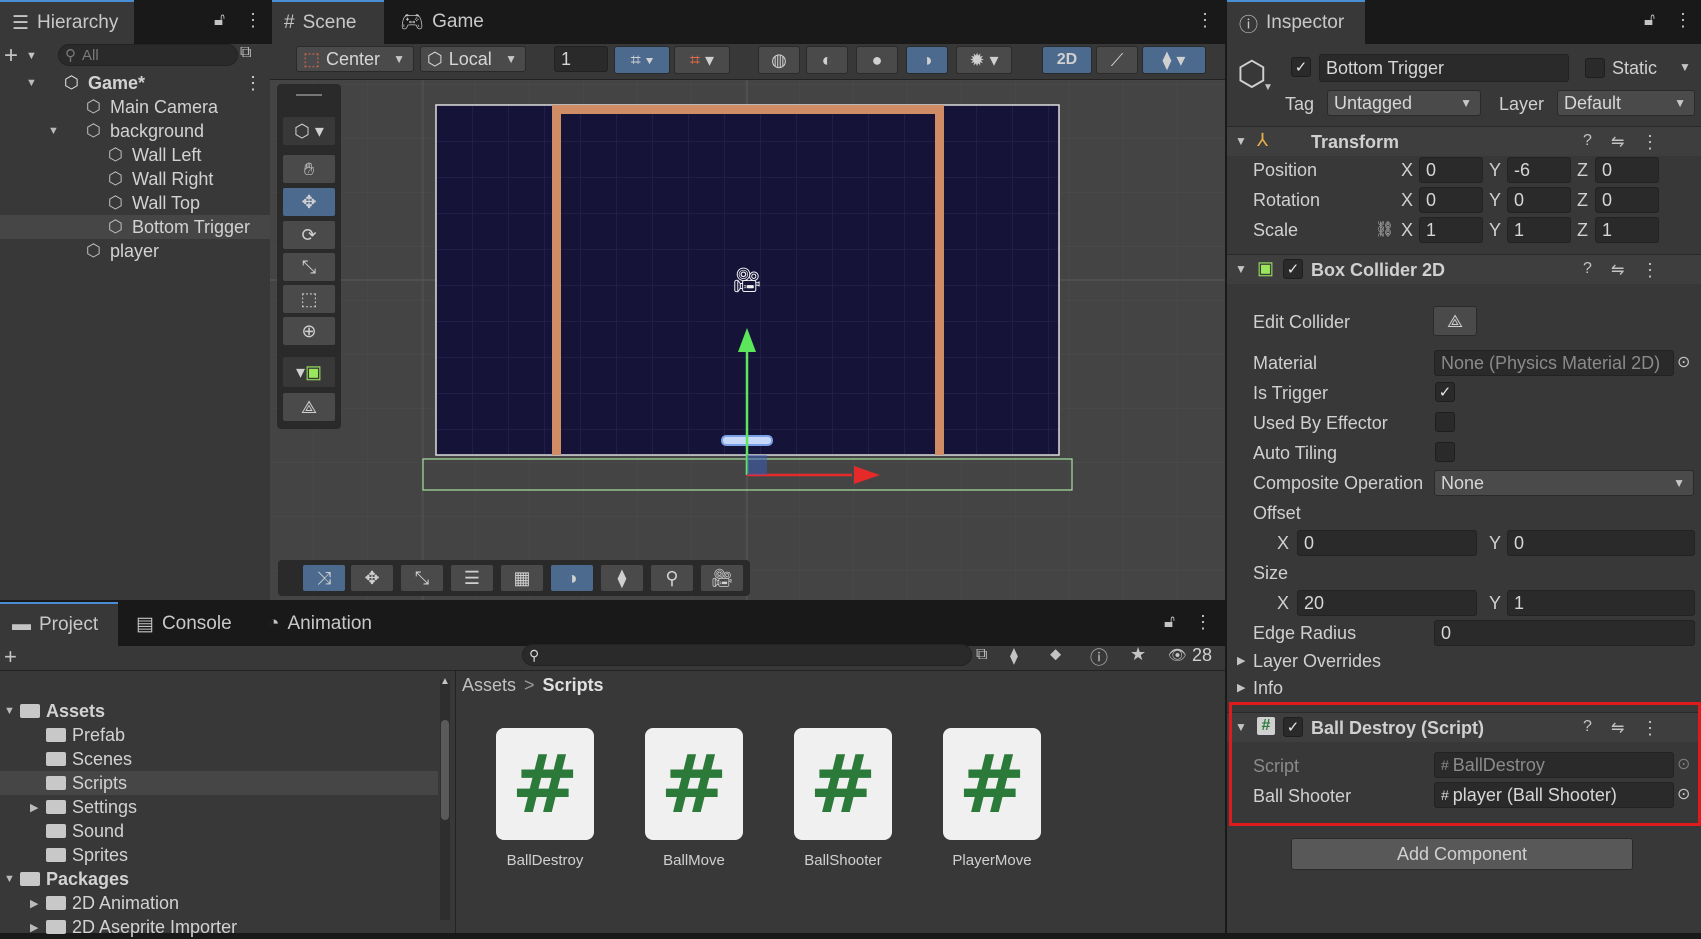 The width and height of the screenshot is (1701, 939). I want to click on info-foldout: Info, so click(1268, 688).